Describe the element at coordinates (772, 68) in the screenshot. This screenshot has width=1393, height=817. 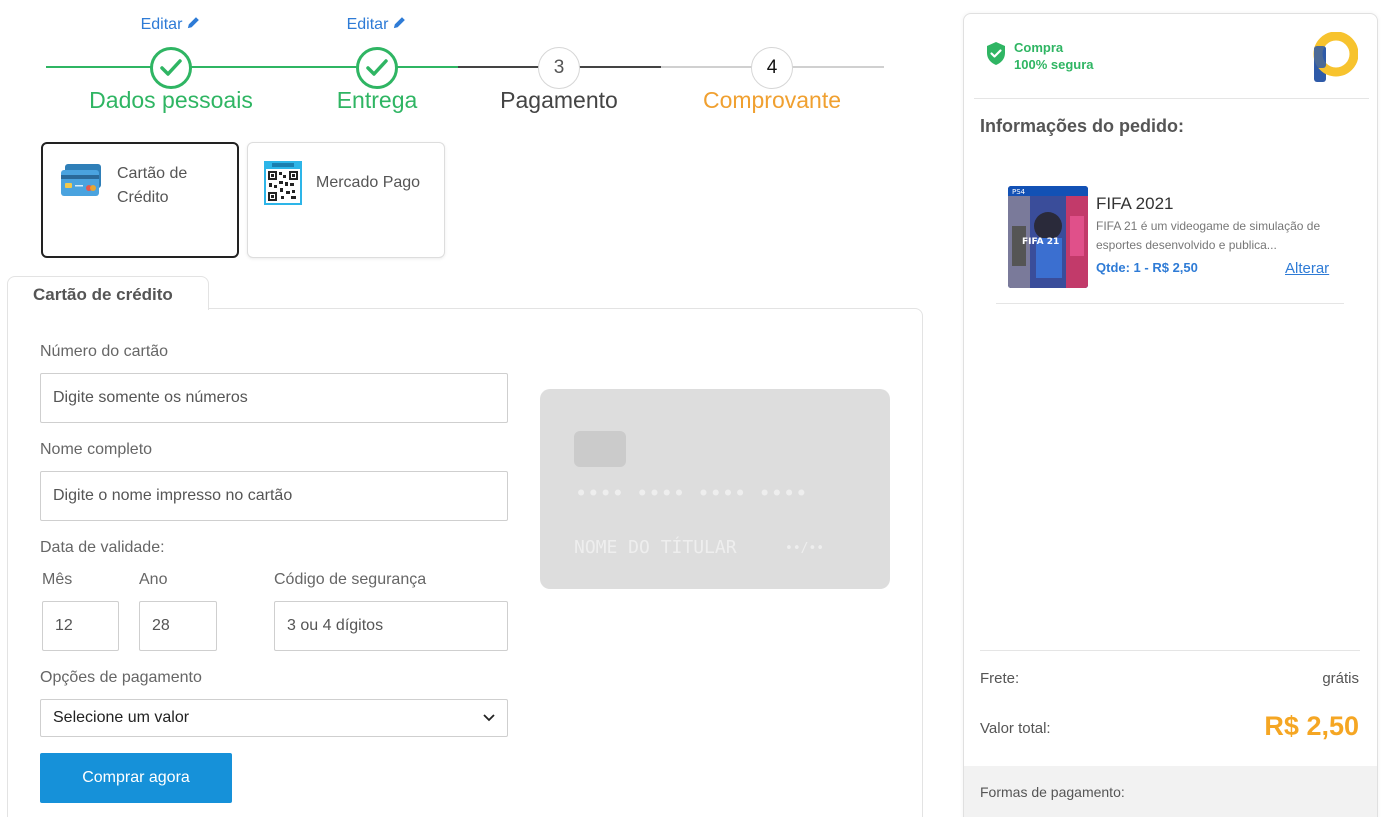
I see `step-number: 4` at that location.